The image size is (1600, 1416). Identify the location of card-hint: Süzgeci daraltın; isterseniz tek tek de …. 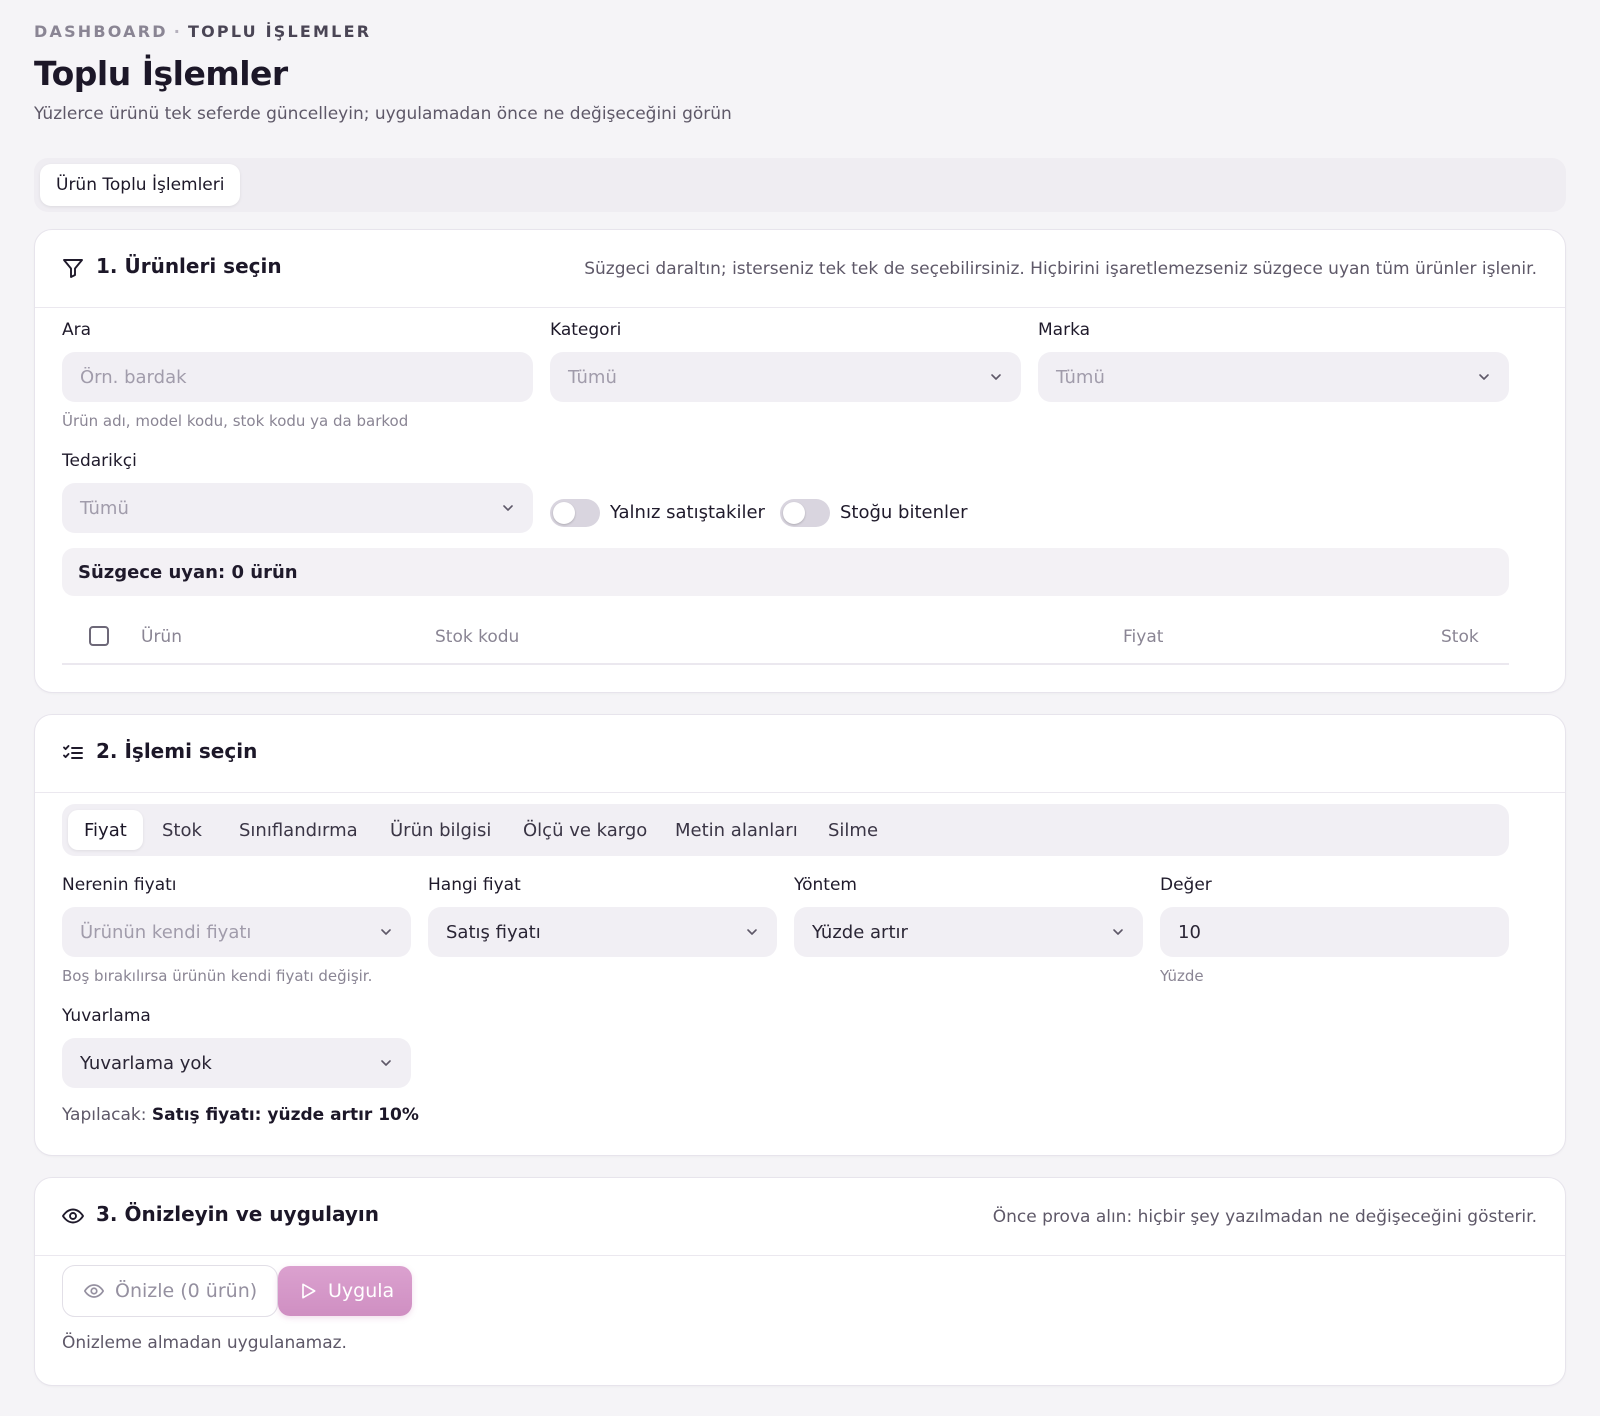
(1060, 269).